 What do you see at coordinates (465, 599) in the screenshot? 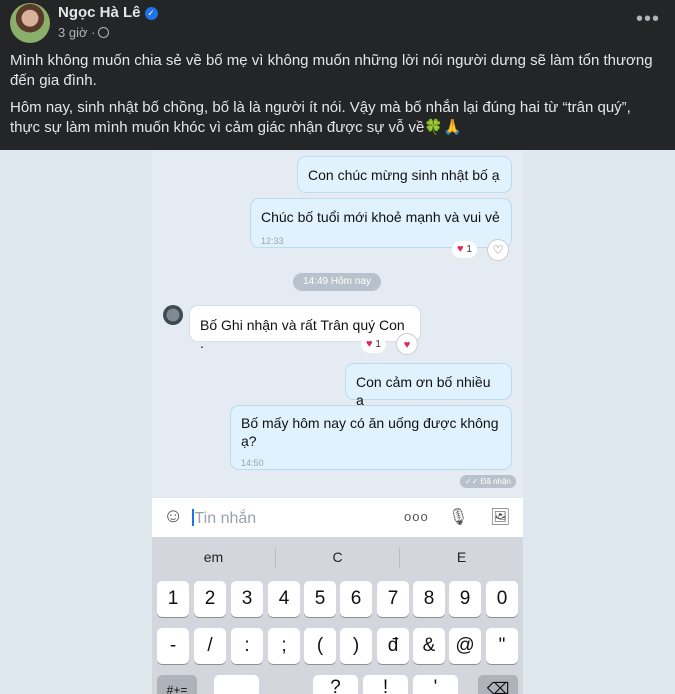
I see `key: 9` at bounding box center [465, 599].